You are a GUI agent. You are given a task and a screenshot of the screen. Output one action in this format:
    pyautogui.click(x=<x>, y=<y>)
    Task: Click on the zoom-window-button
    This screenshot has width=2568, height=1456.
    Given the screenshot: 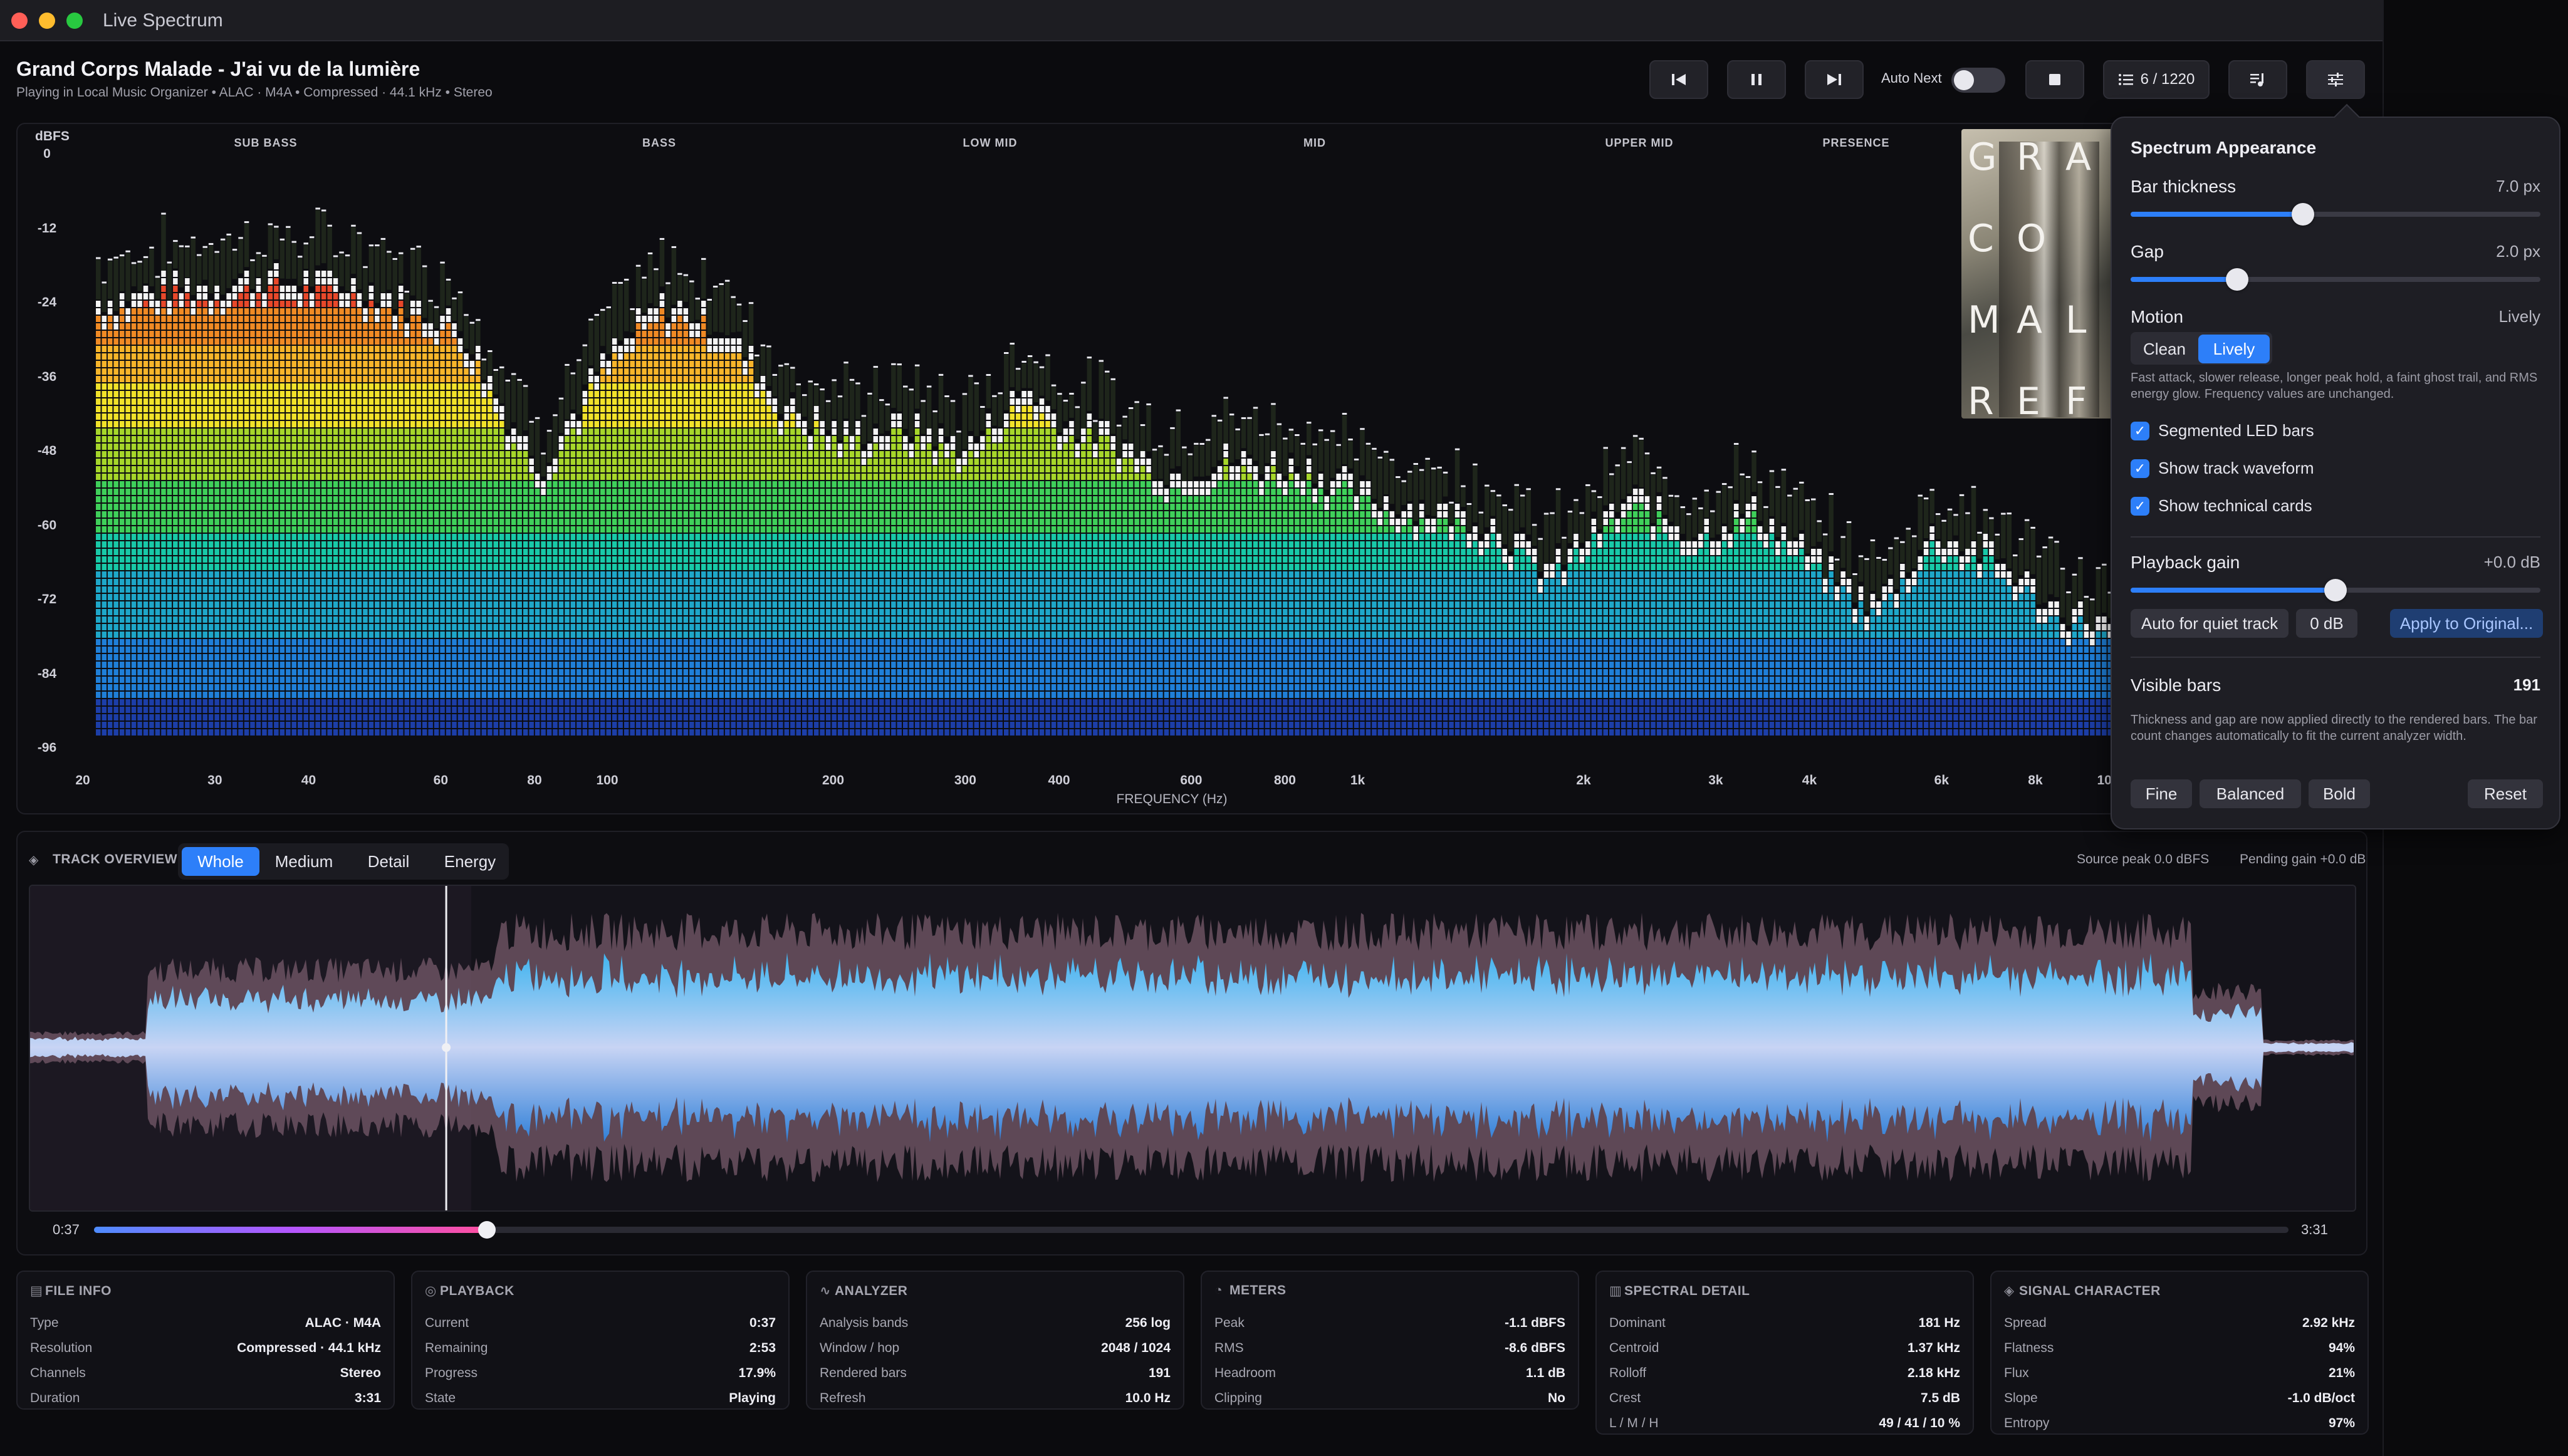 What is the action you would take?
    pyautogui.click(x=74, y=21)
    